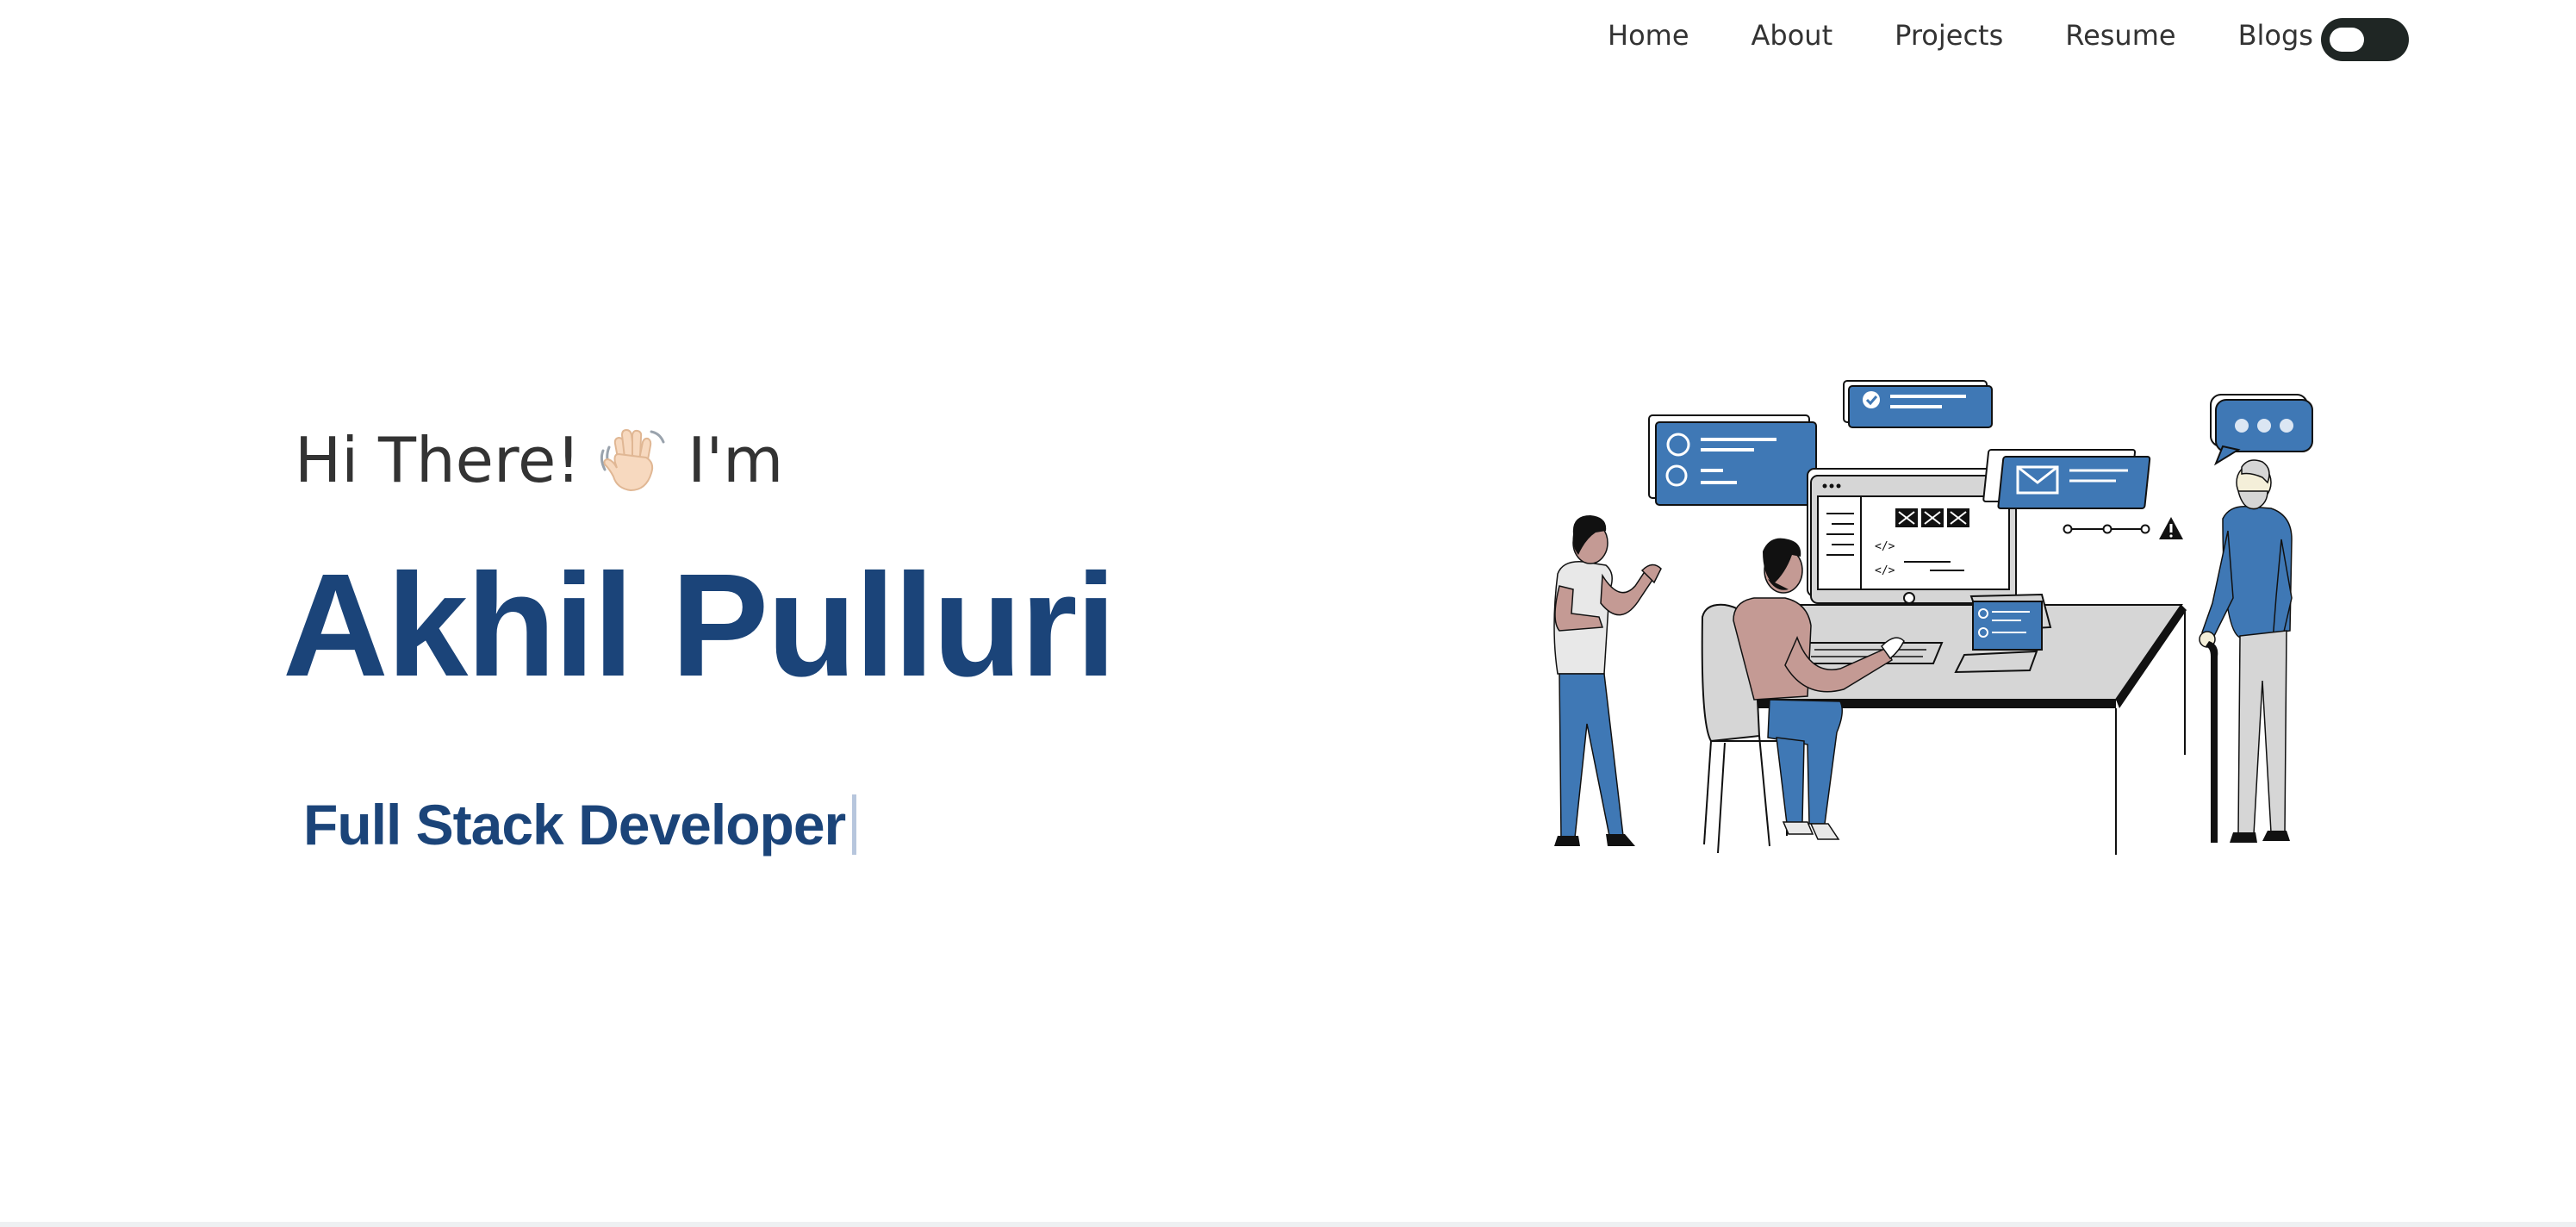 This screenshot has height=1227, width=2576. Describe the element at coordinates (1649, 35) in the screenshot. I see `nav-link-home: Home` at that location.